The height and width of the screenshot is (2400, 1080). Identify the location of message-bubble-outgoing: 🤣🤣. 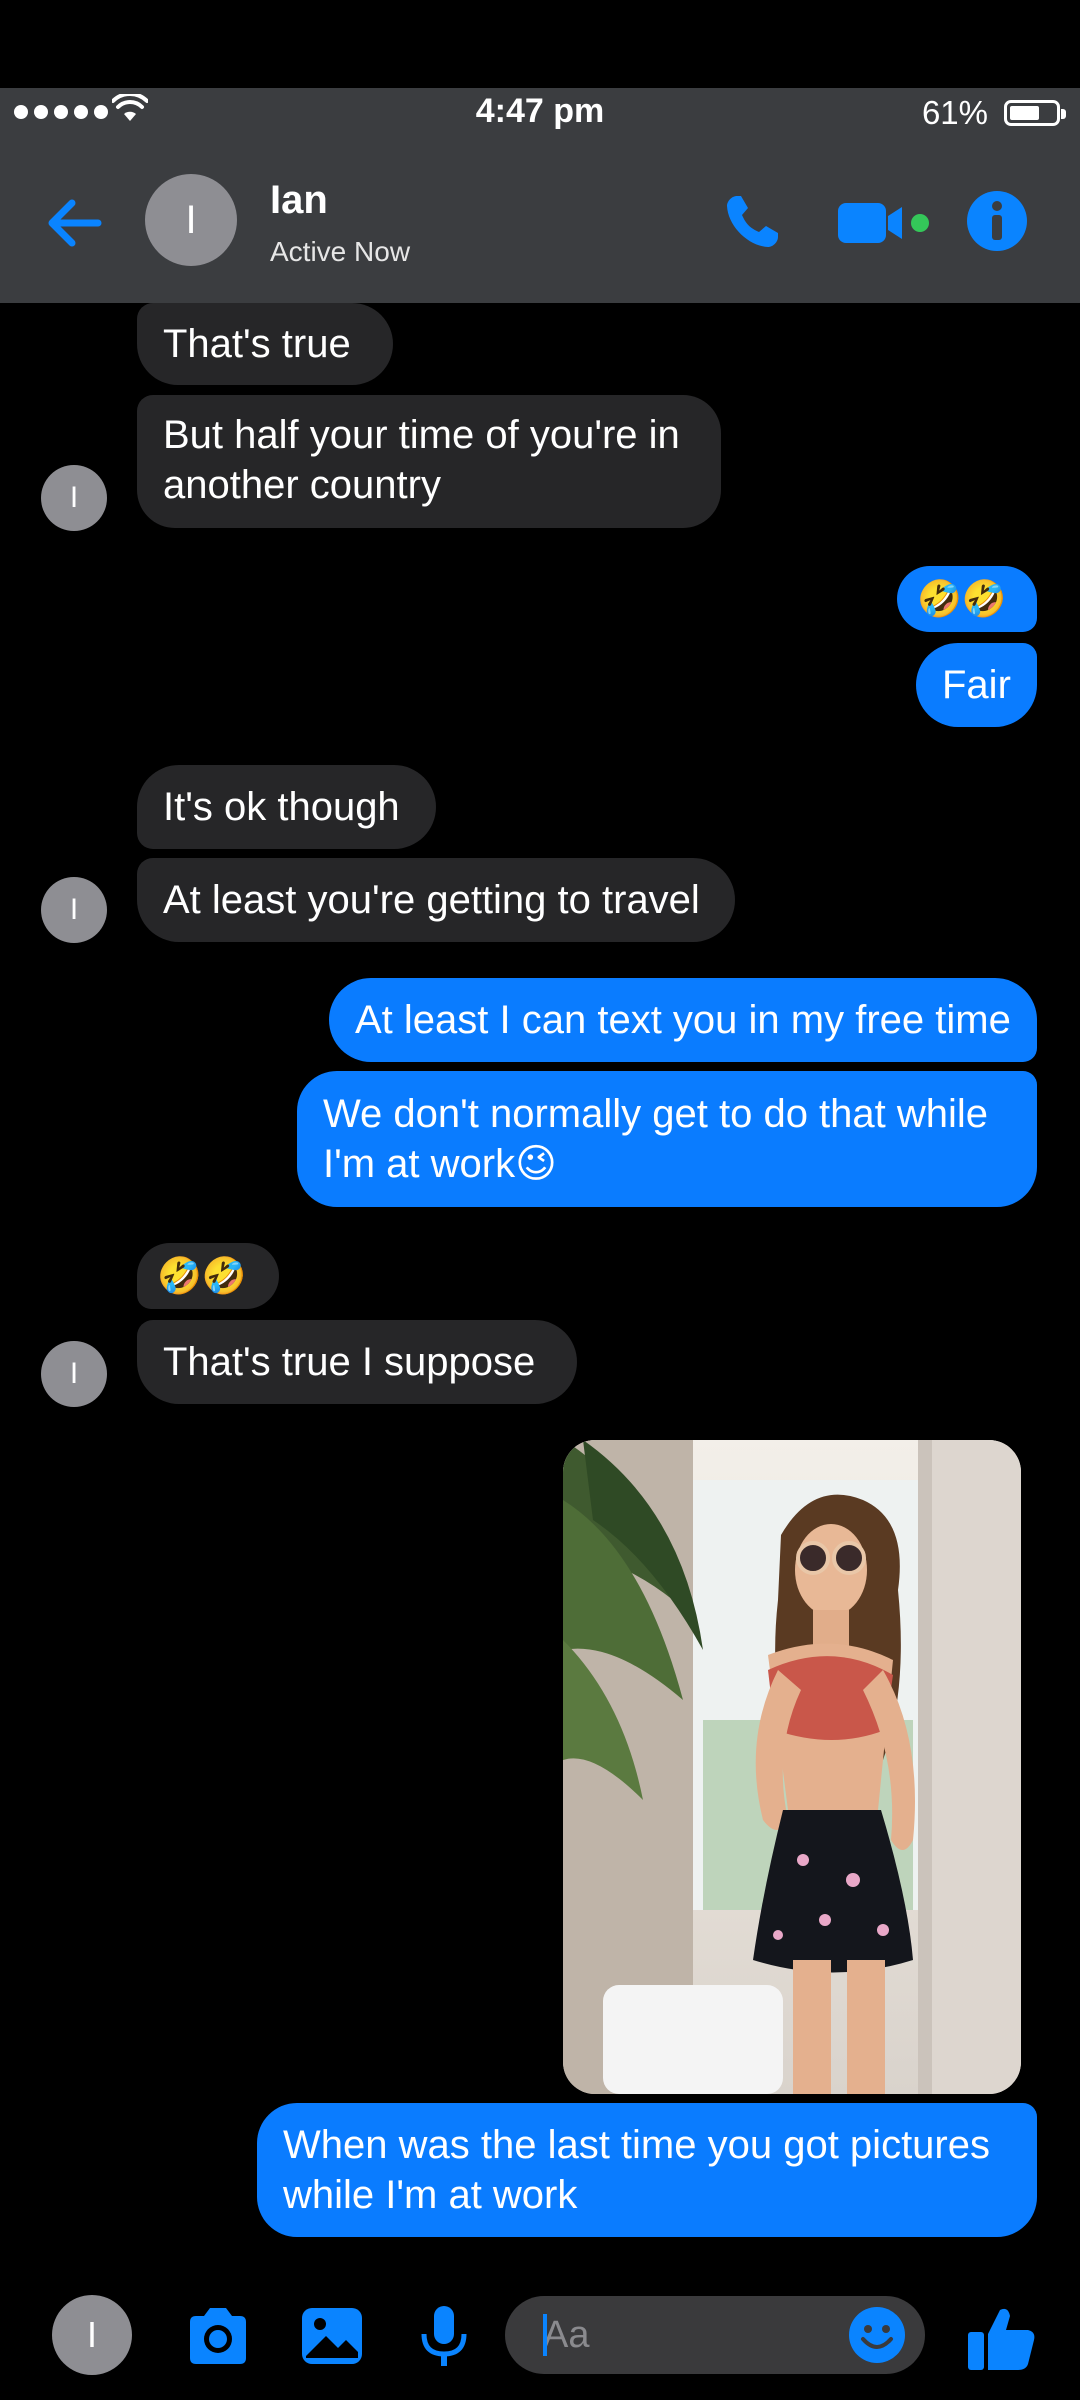
(967, 599).